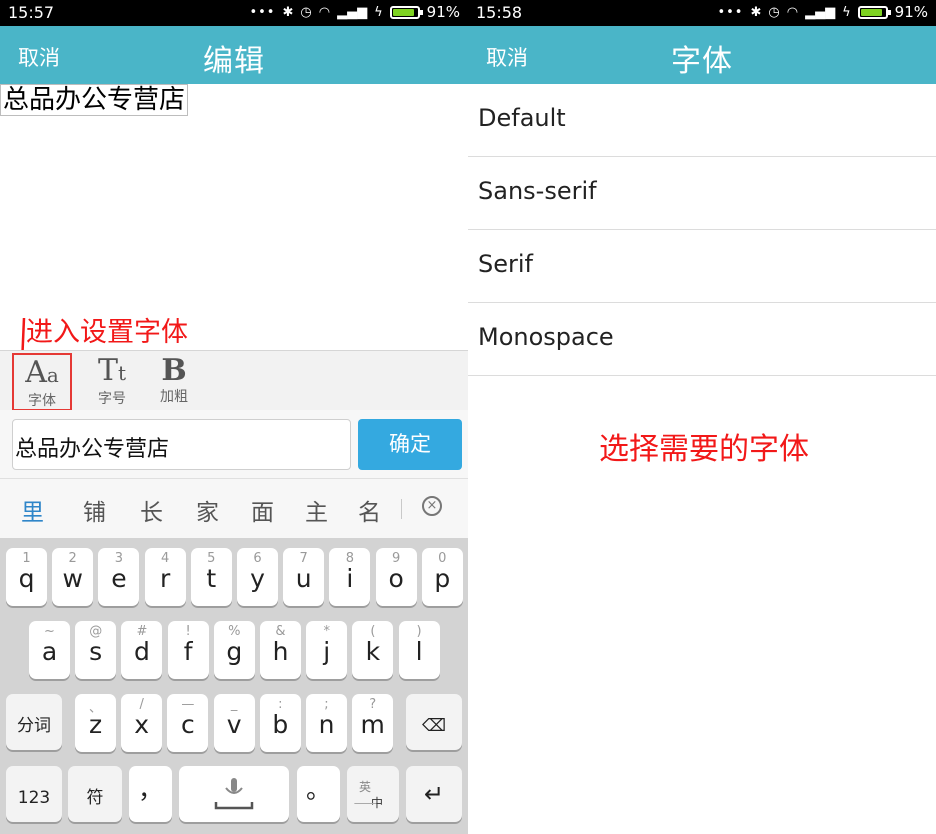 This screenshot has height=834, width=936. I want to click on key-k: (k, so click(373, 650).